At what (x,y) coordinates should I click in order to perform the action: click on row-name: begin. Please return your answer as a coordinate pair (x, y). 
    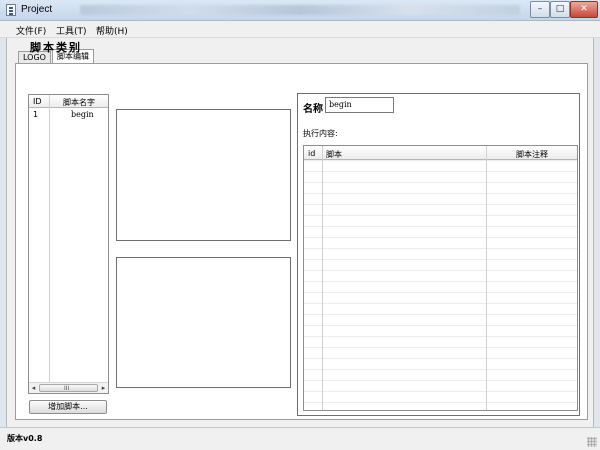
    Looking at the image, I should click on (82, 114).